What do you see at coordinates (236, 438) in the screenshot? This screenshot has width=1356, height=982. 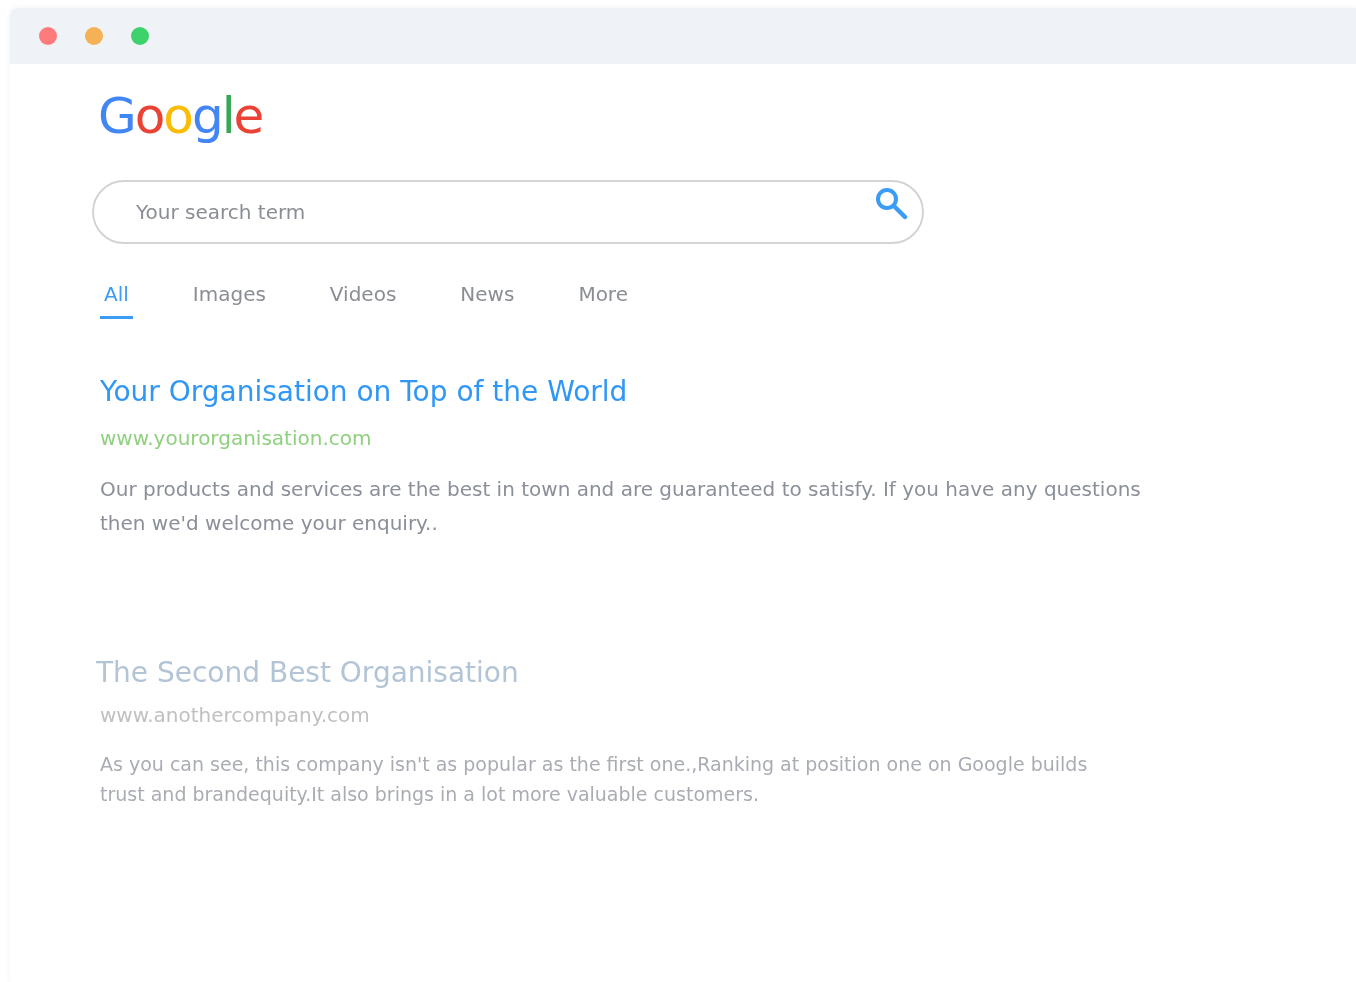 I see `result-url: www.yourorganisation.com` at bounding box center [236, 438].